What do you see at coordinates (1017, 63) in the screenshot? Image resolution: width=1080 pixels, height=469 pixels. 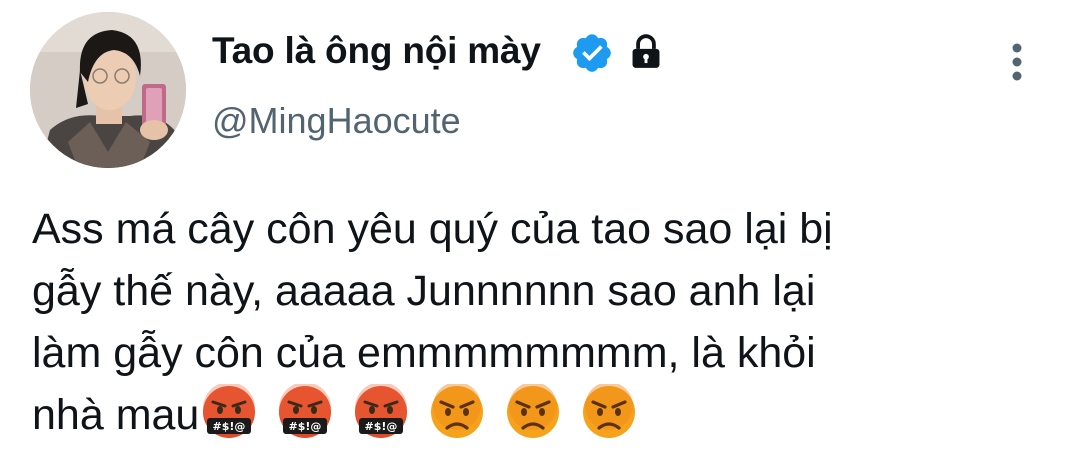 I see `more-vertical-icon` at bounding box center [1017, 63].